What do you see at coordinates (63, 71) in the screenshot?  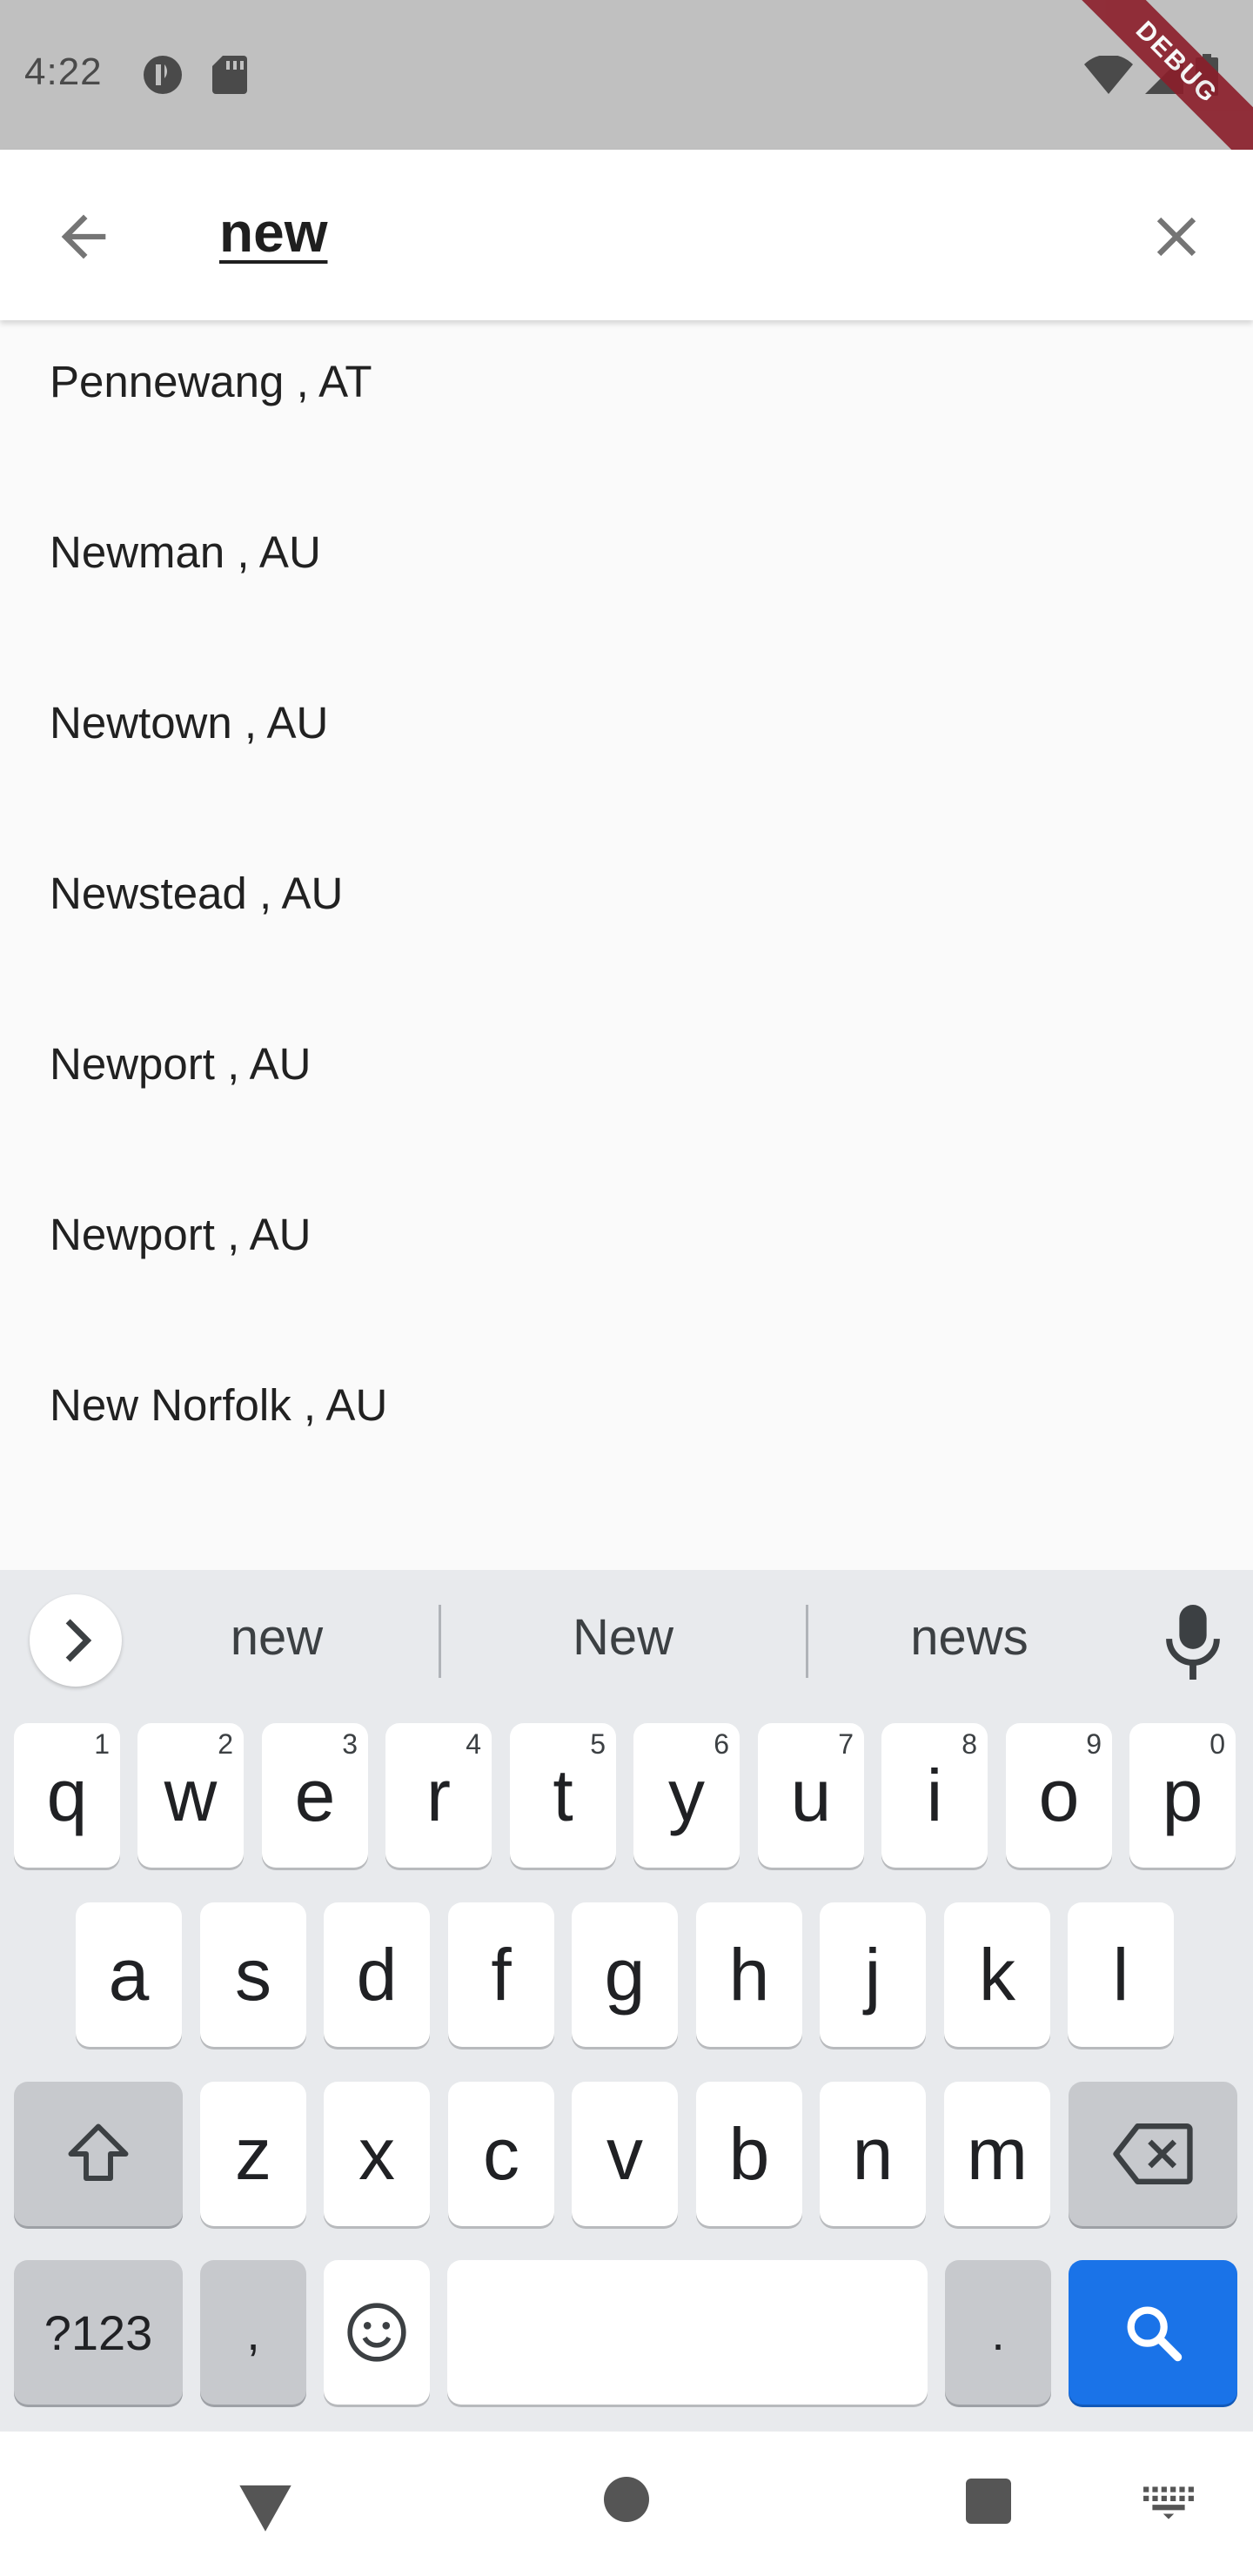 I see `status-time: 4:22` at bounding box center [63, 71].